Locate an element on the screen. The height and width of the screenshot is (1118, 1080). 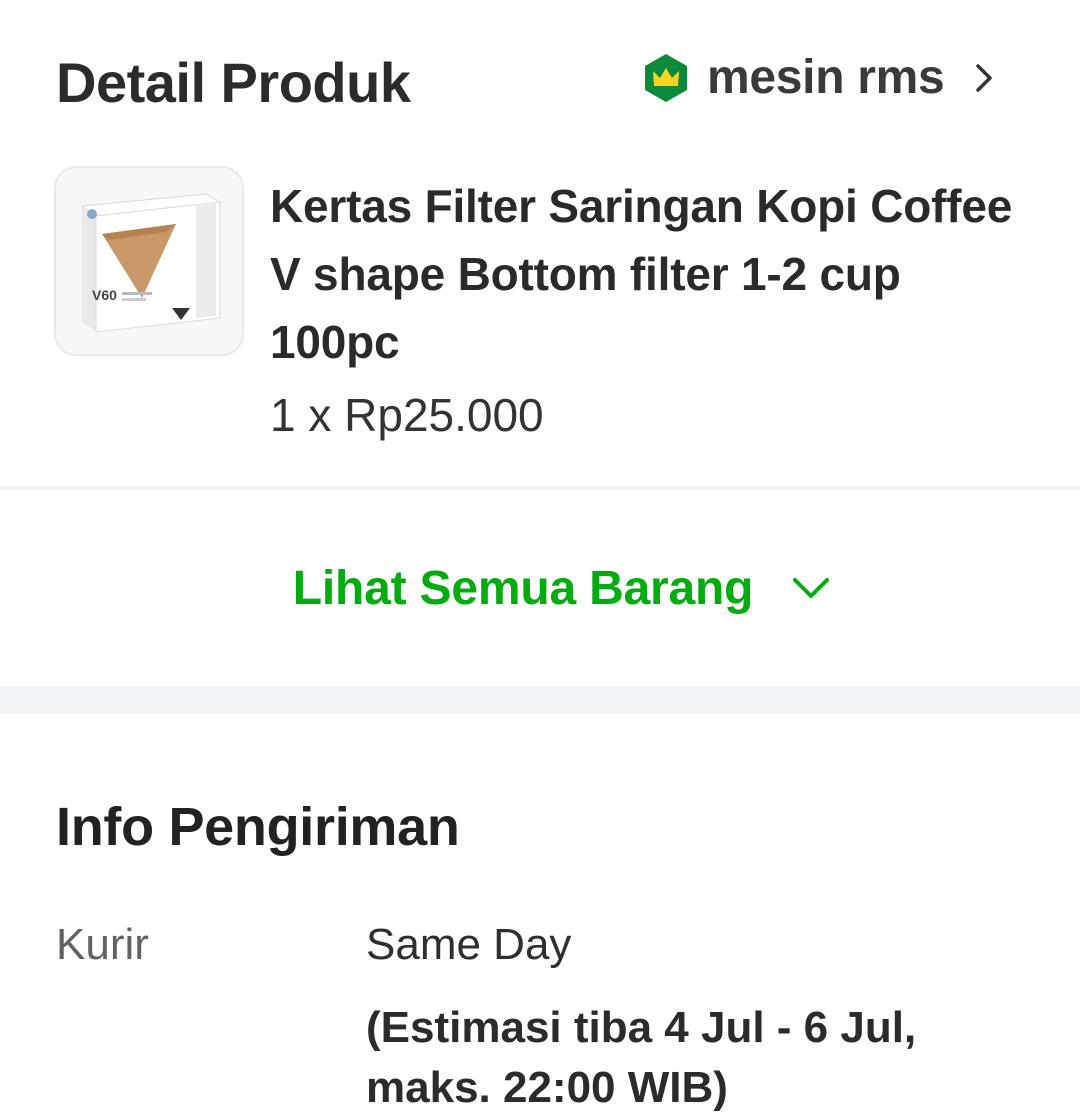
courier-label: Kurir is located at coordinates (102, 944).